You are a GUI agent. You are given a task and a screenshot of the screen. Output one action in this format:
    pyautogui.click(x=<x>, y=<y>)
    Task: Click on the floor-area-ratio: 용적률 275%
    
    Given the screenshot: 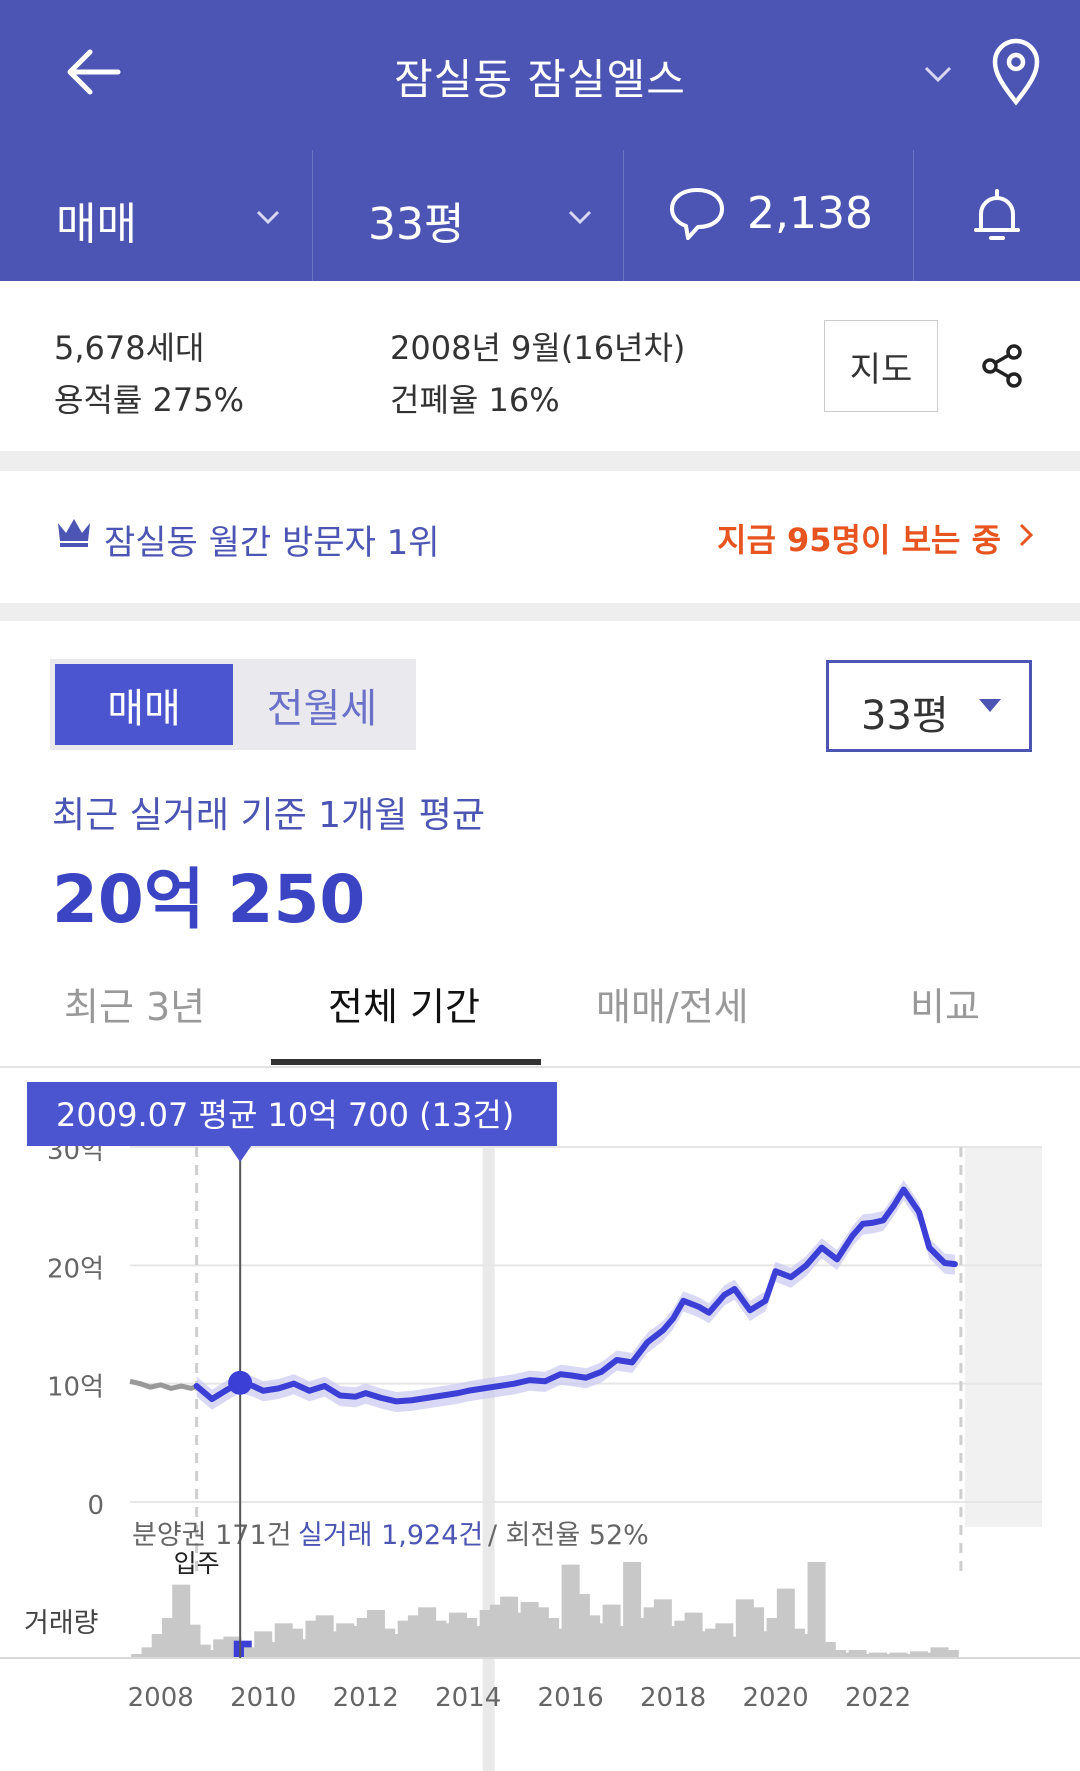 What is the action you would take?
    pyautogui.click(x=149, y=400)
    